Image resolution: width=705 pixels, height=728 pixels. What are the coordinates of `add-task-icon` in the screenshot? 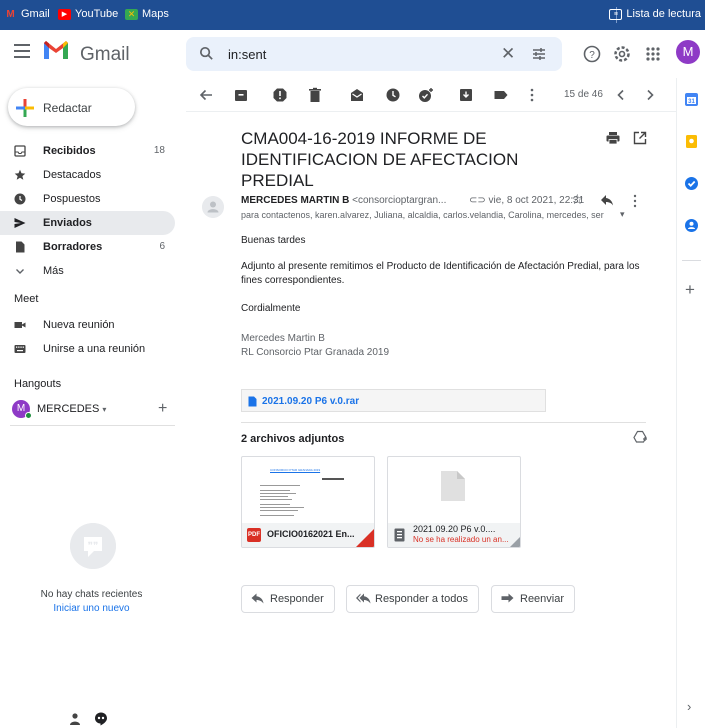 It's located at (426, 95).